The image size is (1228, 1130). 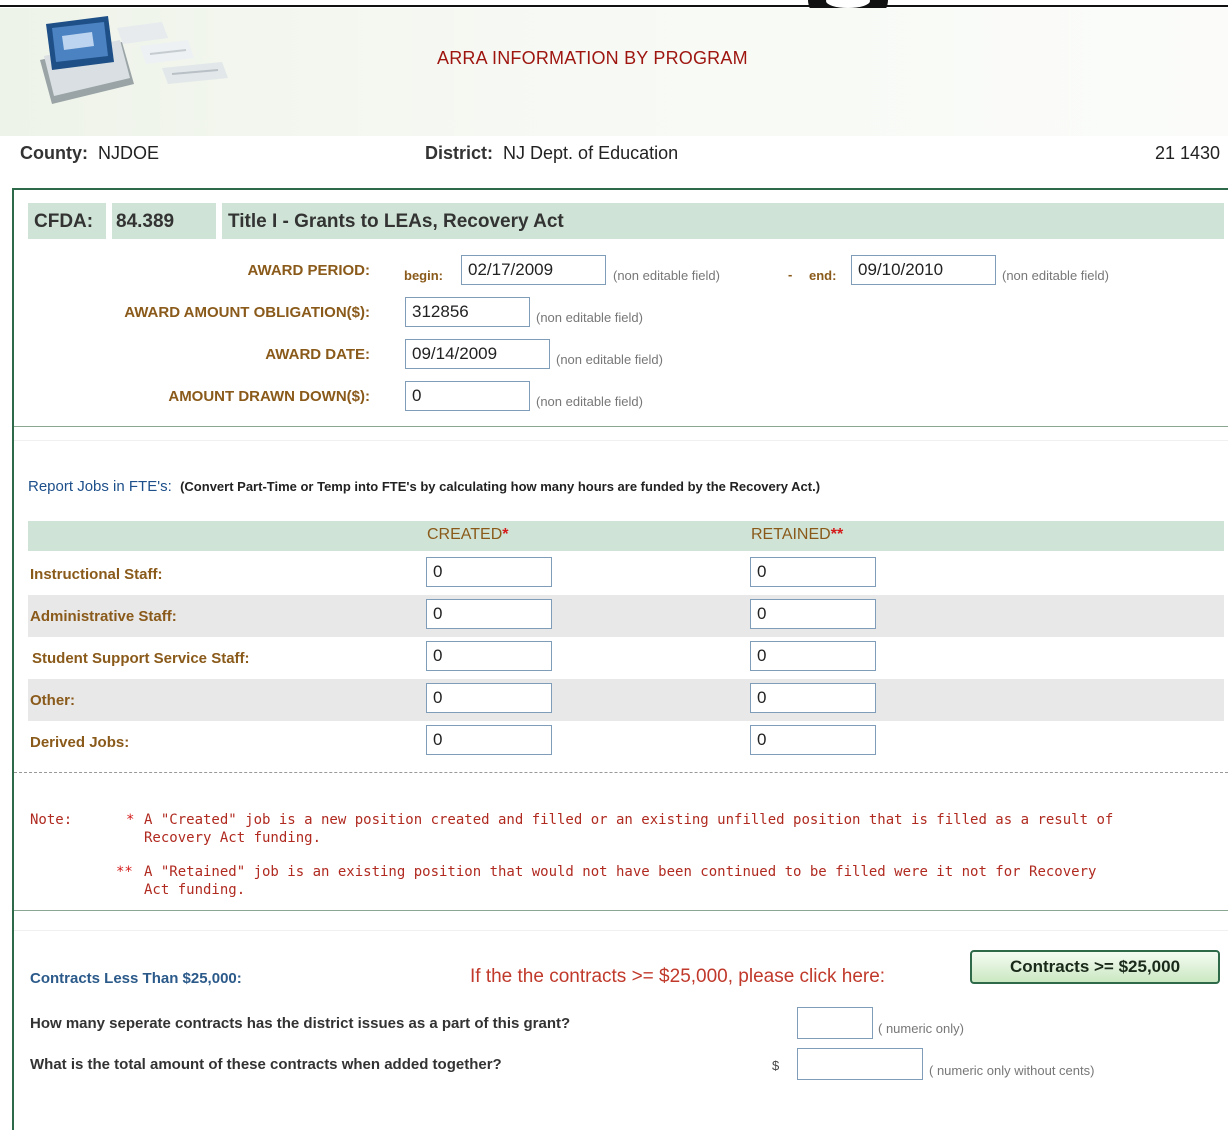 What do you see at coordinates (103, 616) in the screenshot?
I see `row-label: Administrative Staff:` at bounding box center [103, 616].